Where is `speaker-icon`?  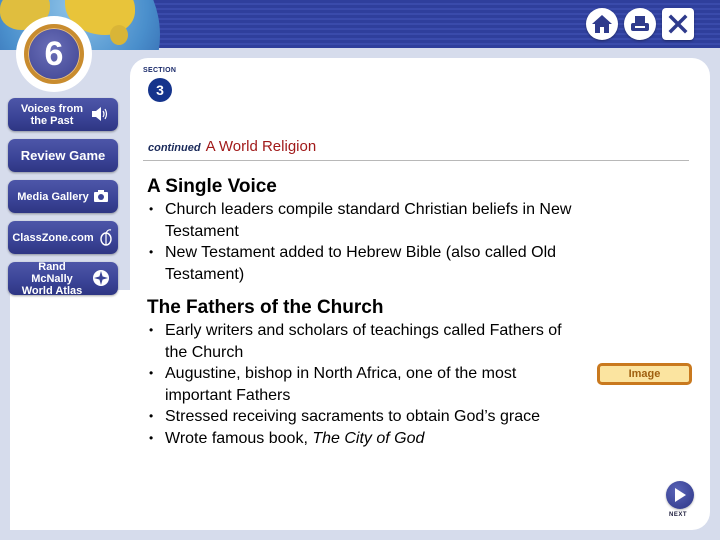 speaker-icon is located at coordinates (100, 114).